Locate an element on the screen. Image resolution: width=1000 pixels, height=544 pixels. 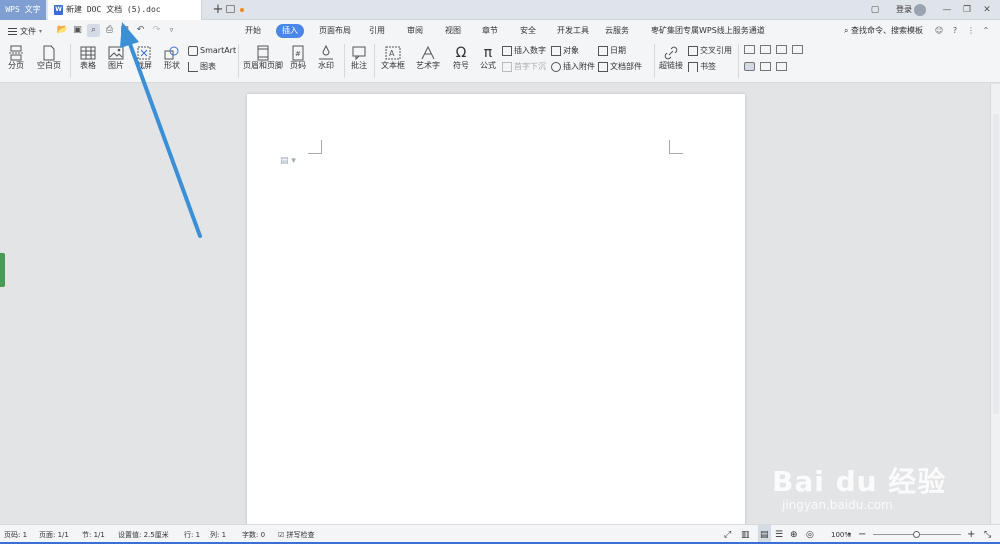
avatar is located at coordinates (920, 10).